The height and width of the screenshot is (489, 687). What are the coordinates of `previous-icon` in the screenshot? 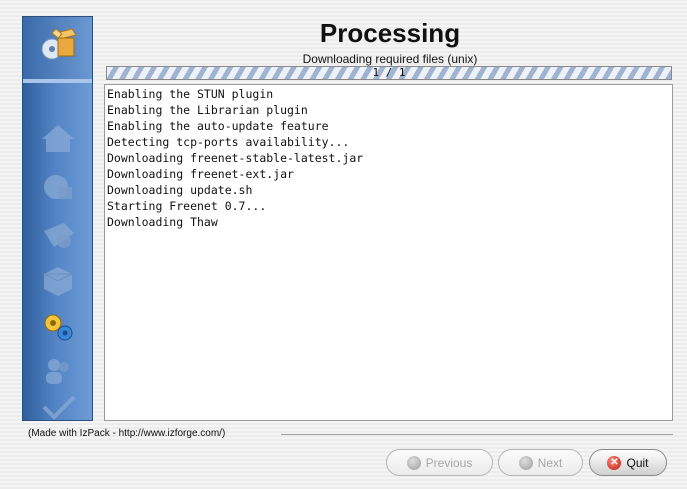 It's located at (413, 462).